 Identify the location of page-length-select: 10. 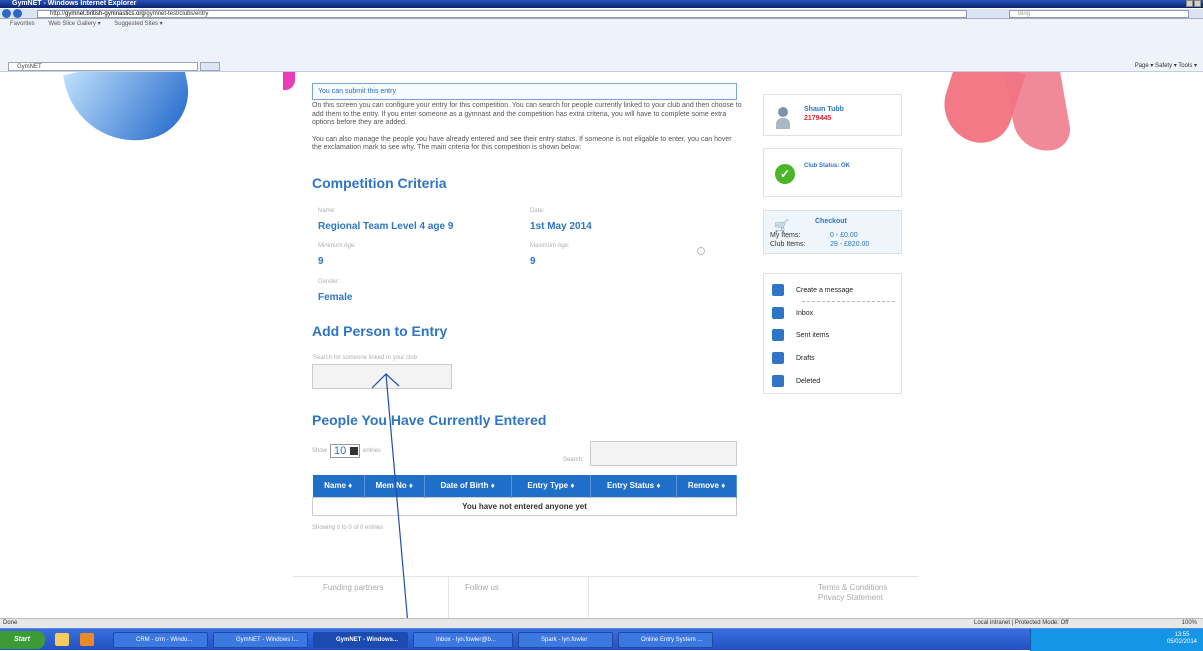
(345, 451).